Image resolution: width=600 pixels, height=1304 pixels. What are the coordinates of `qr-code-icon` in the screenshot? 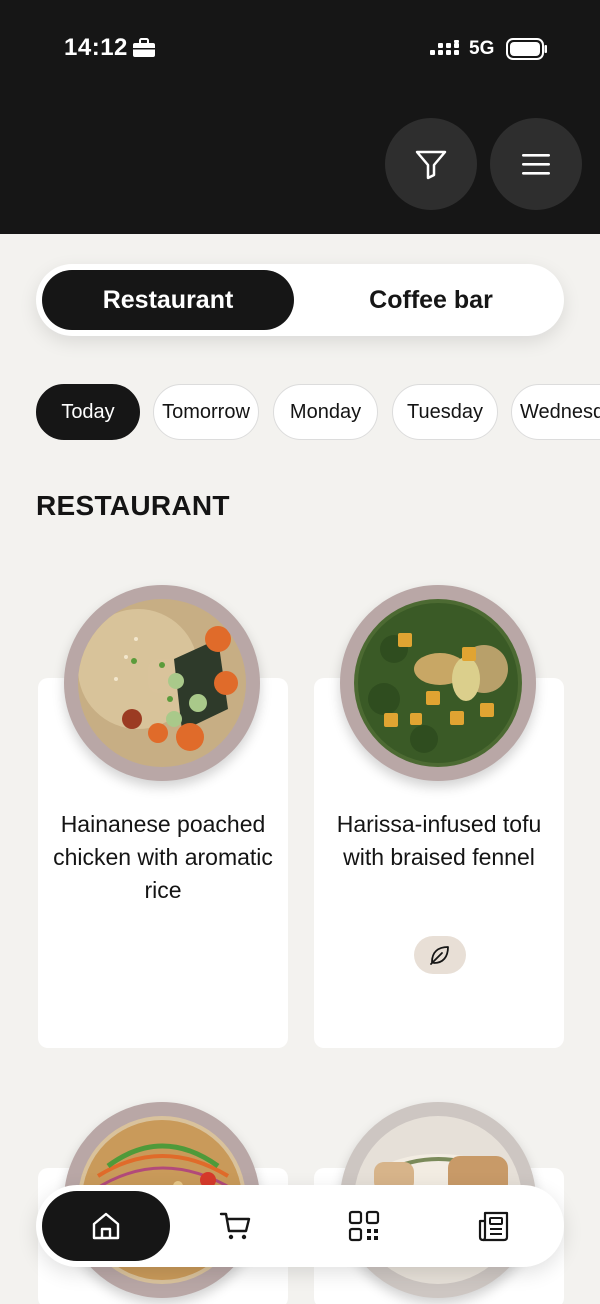 It's located at (364, 1226).